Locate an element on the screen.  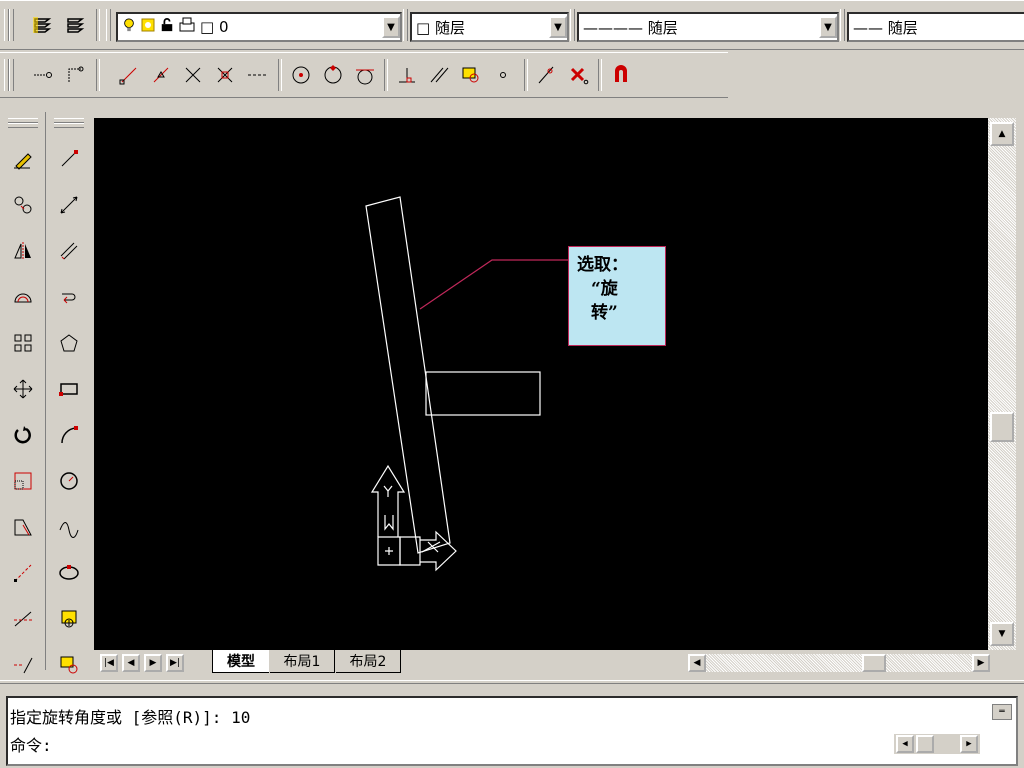
previous-tab-button: ◀ is located at coordinates (131, 663).